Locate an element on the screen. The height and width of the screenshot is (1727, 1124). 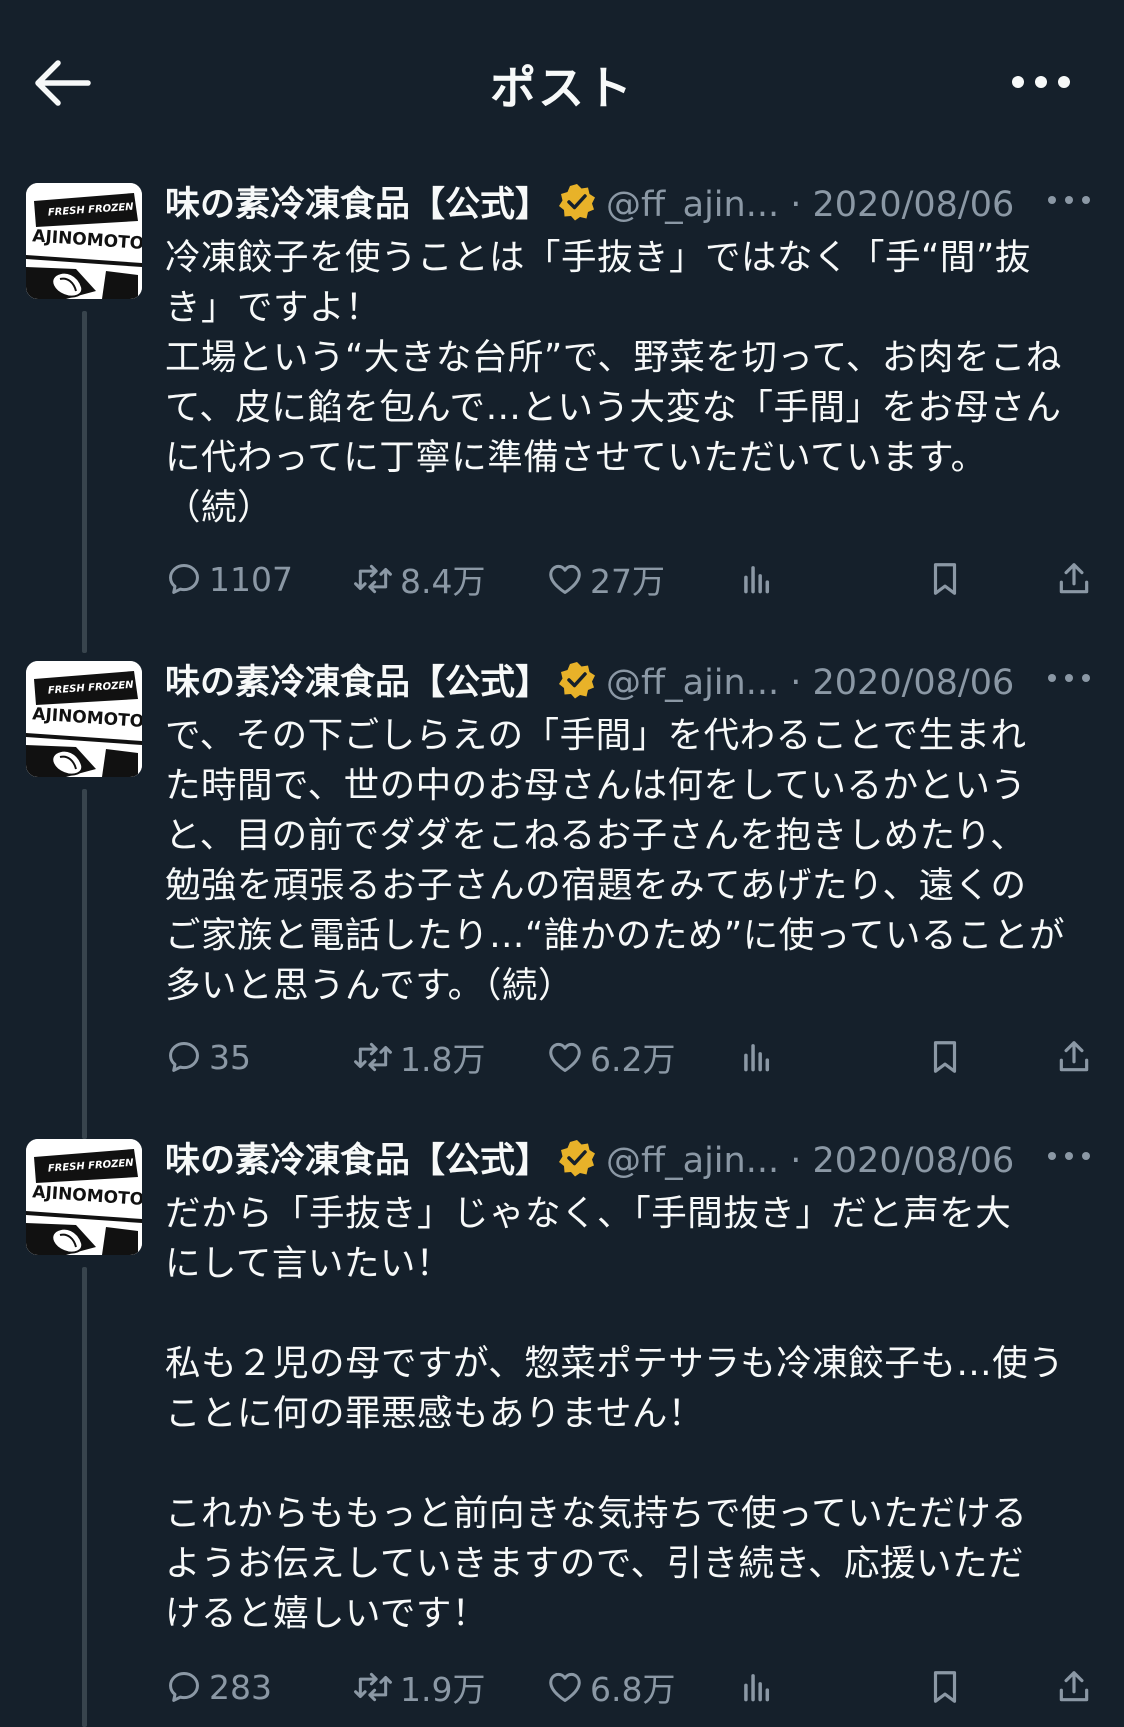
reply-button: 283 is located at coordinates (218, 1687).